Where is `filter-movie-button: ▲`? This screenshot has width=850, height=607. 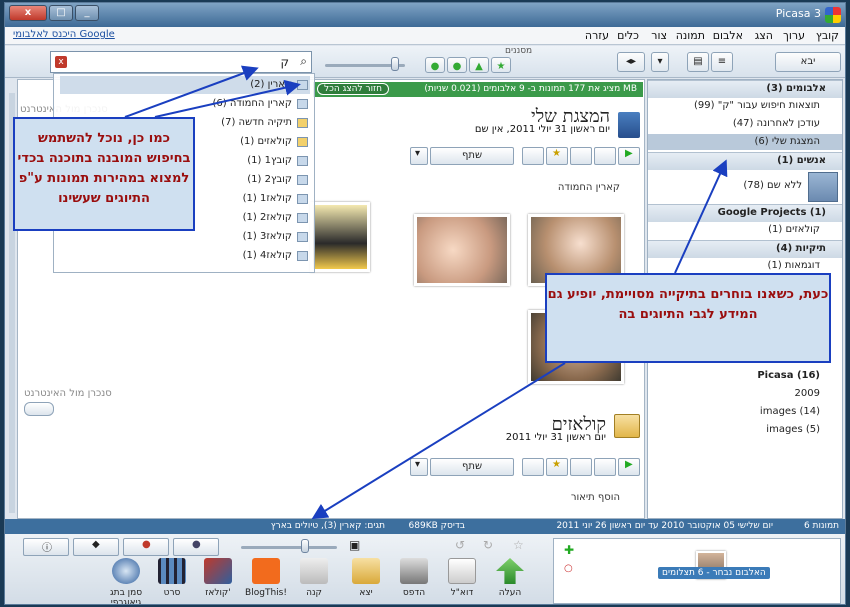
filter-movie-button: ▲ is located at coordinates (479, 65).